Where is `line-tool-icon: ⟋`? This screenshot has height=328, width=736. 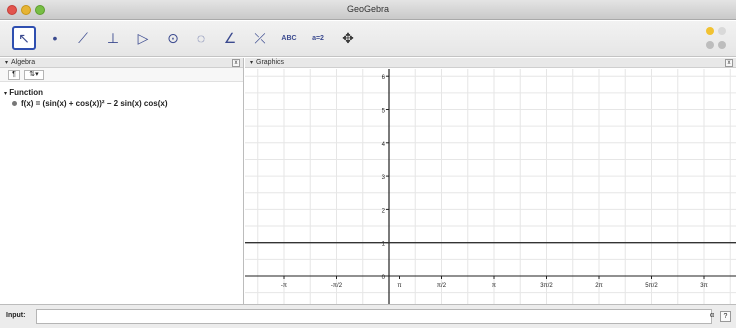 line-tool-icon: ⟋ is located at coordinates (83, 38).